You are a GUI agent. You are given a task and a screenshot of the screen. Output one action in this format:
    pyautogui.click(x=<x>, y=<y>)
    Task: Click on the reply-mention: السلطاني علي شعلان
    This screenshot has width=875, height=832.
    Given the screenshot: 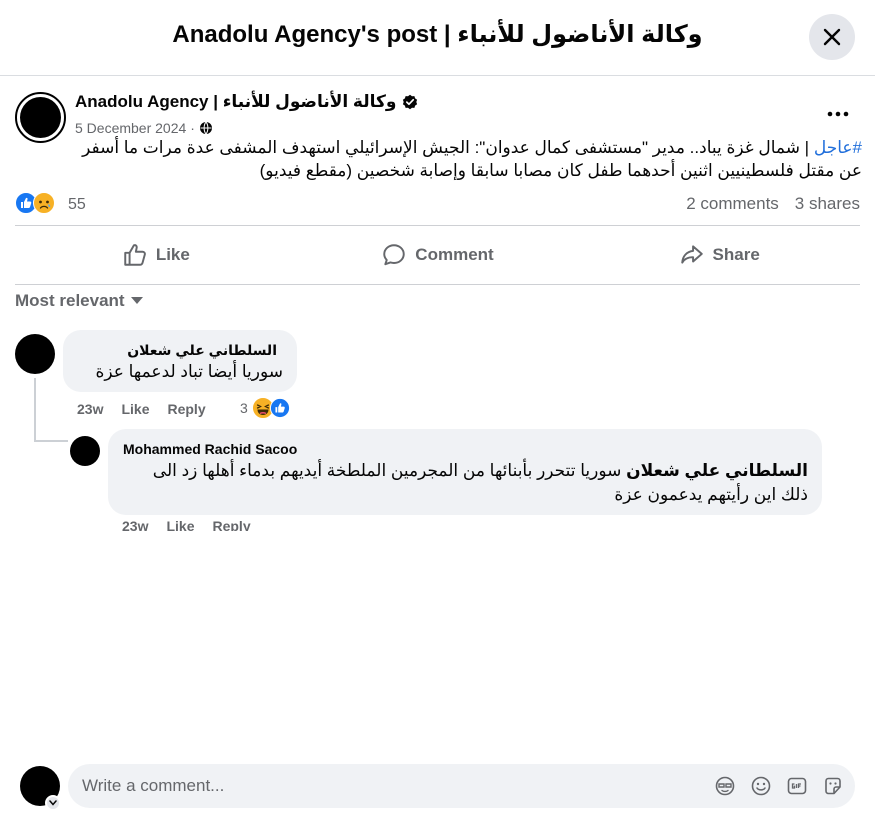 What is the action you would take?
    pyautogui.click(x=717, y=470)
    